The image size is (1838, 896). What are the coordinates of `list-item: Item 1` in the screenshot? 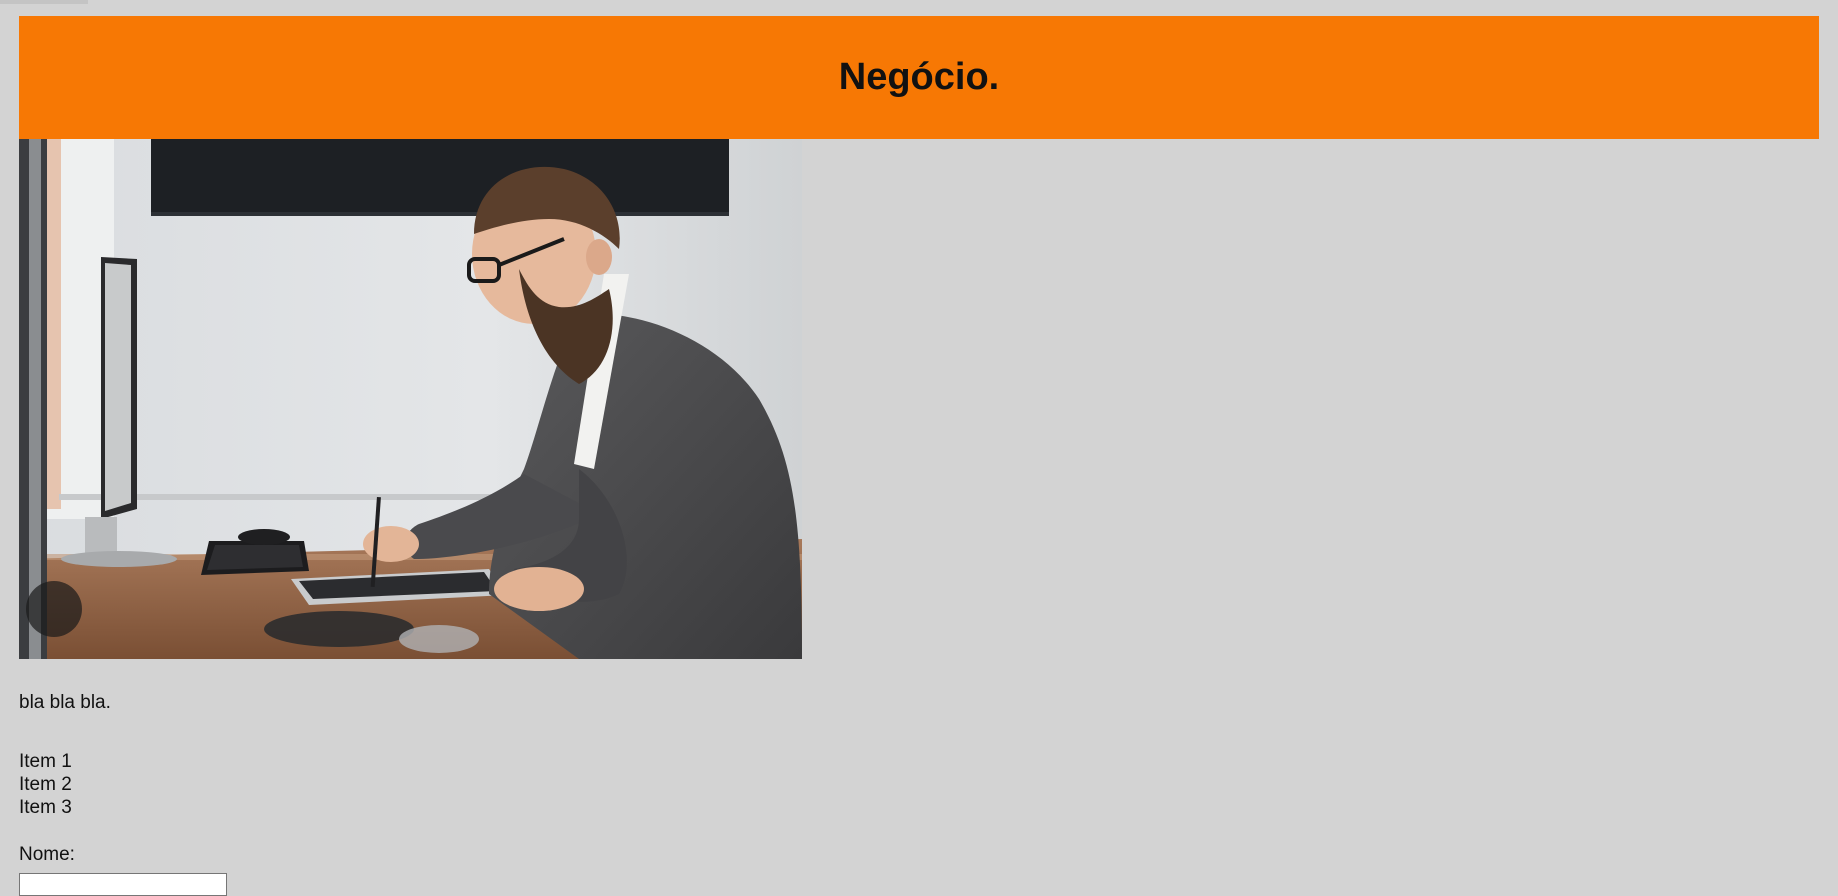 It's located at (45, 761).